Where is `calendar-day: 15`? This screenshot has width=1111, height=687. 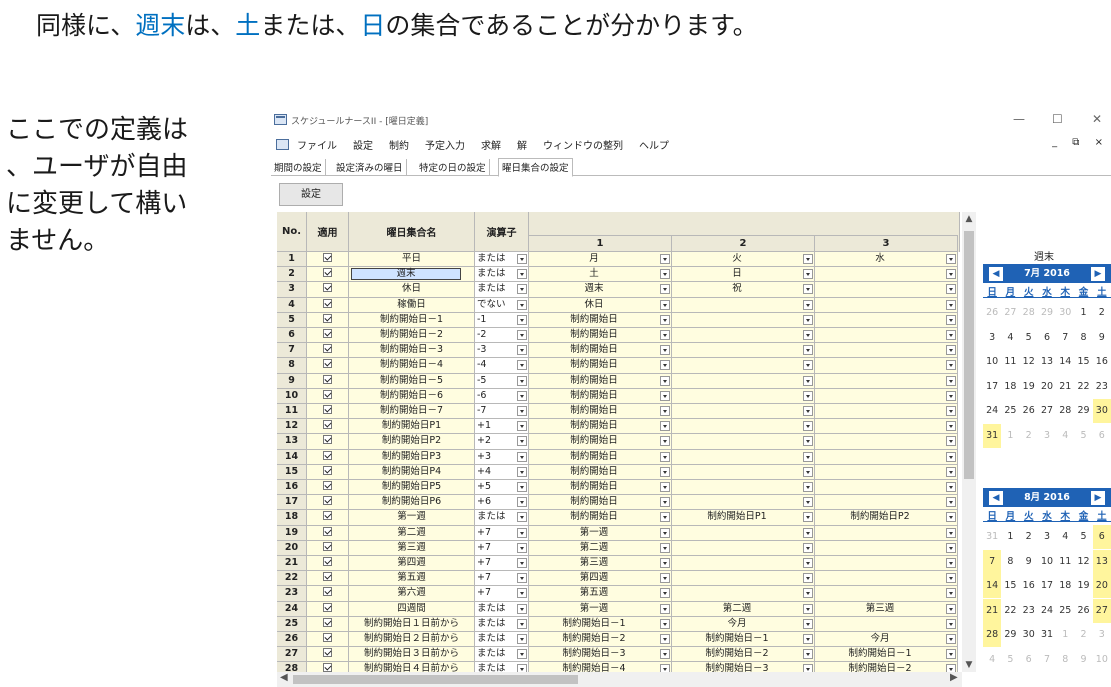 calendar-day: 15 is located at coordinates (1010, 586).